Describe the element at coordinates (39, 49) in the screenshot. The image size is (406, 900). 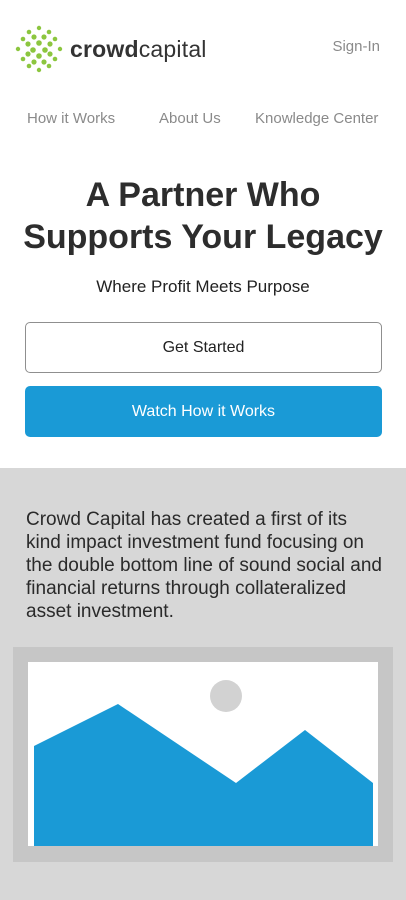
I see `crowdcapital-logo-mark-icon` at that location.